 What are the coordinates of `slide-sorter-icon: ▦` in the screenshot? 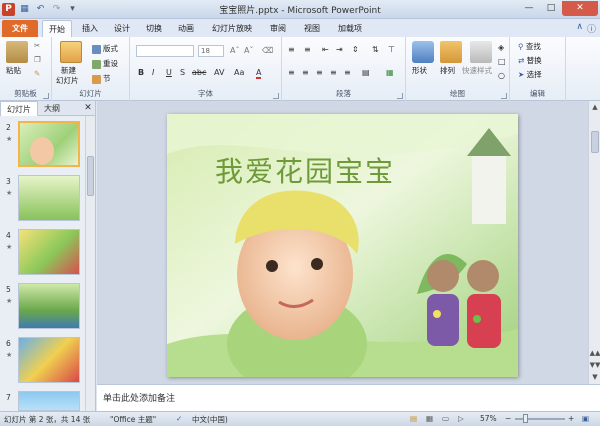 It's located at (429, 418).